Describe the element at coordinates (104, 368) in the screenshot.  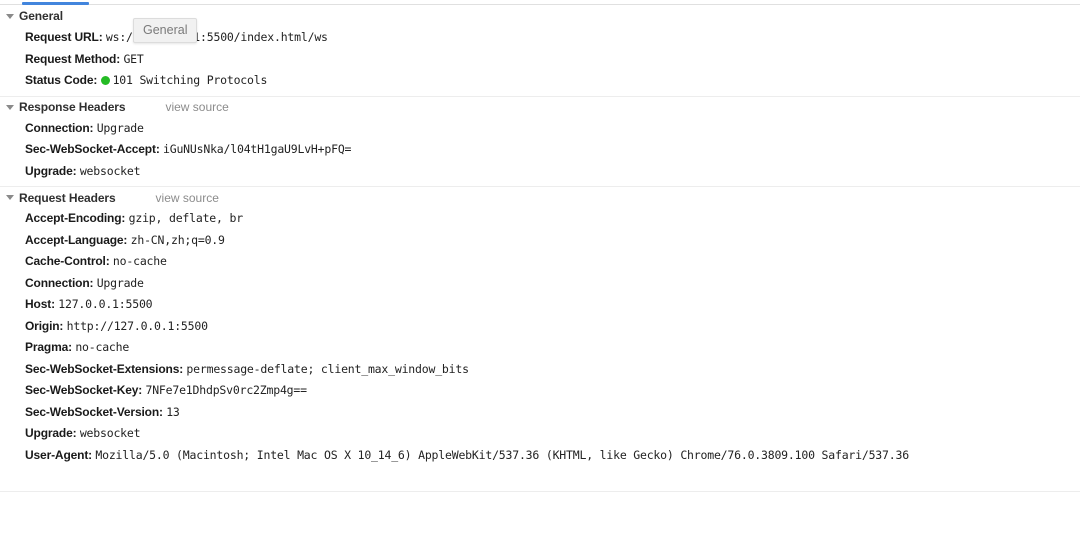
I see `header-name: Sec-WebSocket-Extensions:` at that location.